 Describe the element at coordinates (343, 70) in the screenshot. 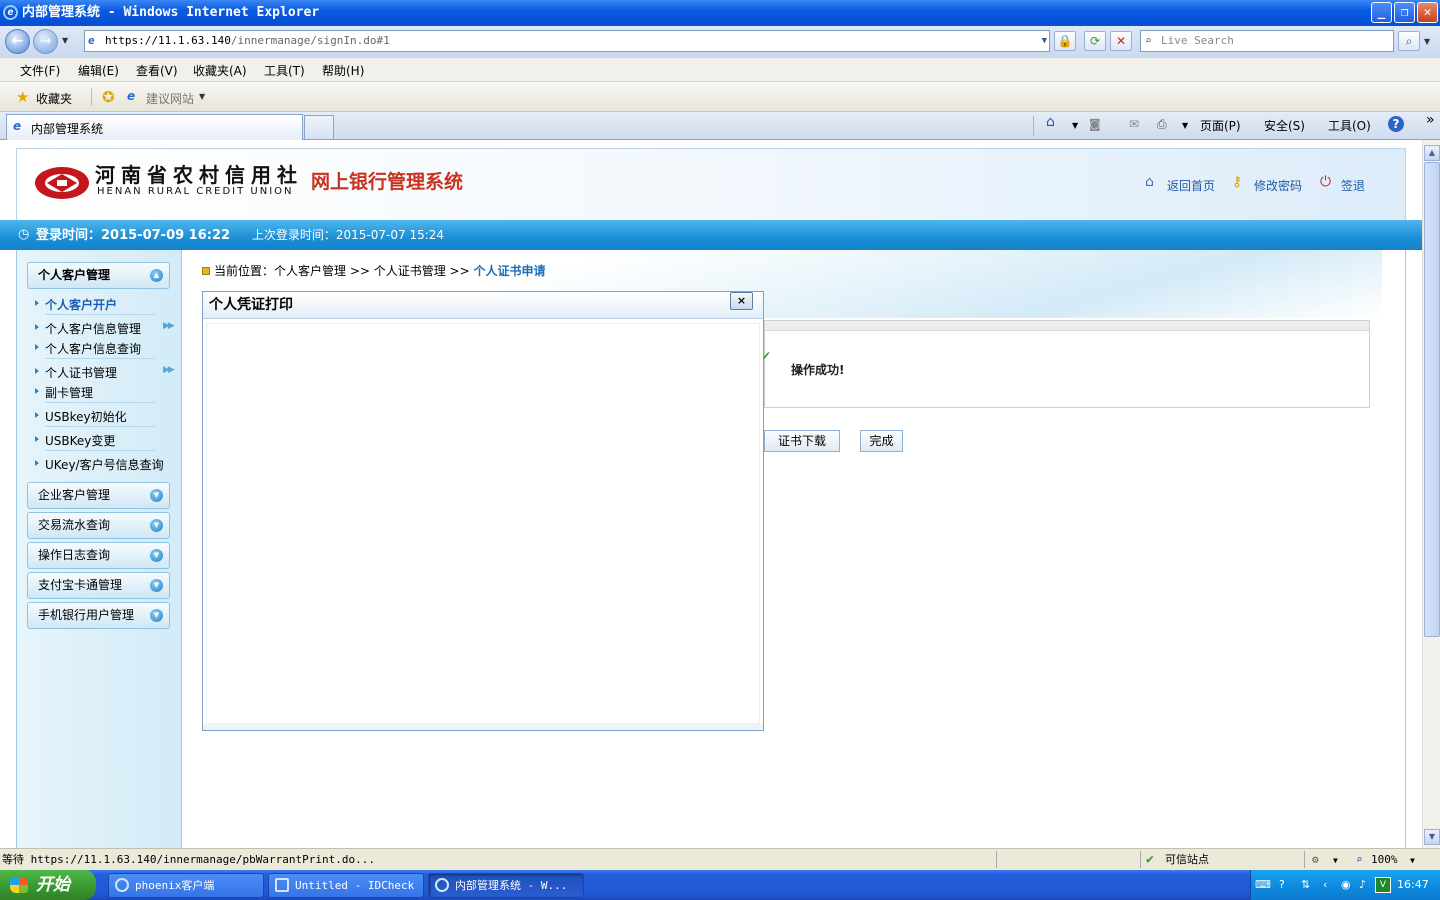

I see `menu-help: 帮助(H)` at that location.